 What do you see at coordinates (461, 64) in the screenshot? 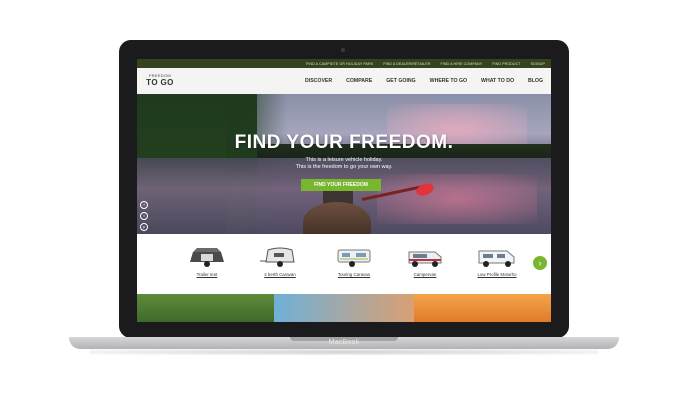
I see `utility-link-hire: FIND A HIRE COMPANY` at bounding box center [461, 64].